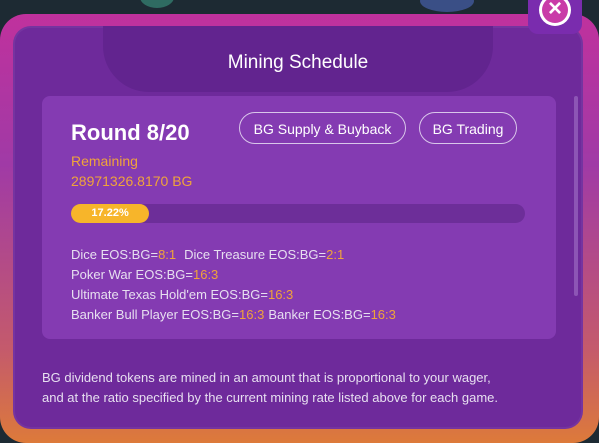 This screenshot has height=443, width=599. I want to click on bg-supply-buyback-button: BG Supply & Buyback, so click(322, 128).